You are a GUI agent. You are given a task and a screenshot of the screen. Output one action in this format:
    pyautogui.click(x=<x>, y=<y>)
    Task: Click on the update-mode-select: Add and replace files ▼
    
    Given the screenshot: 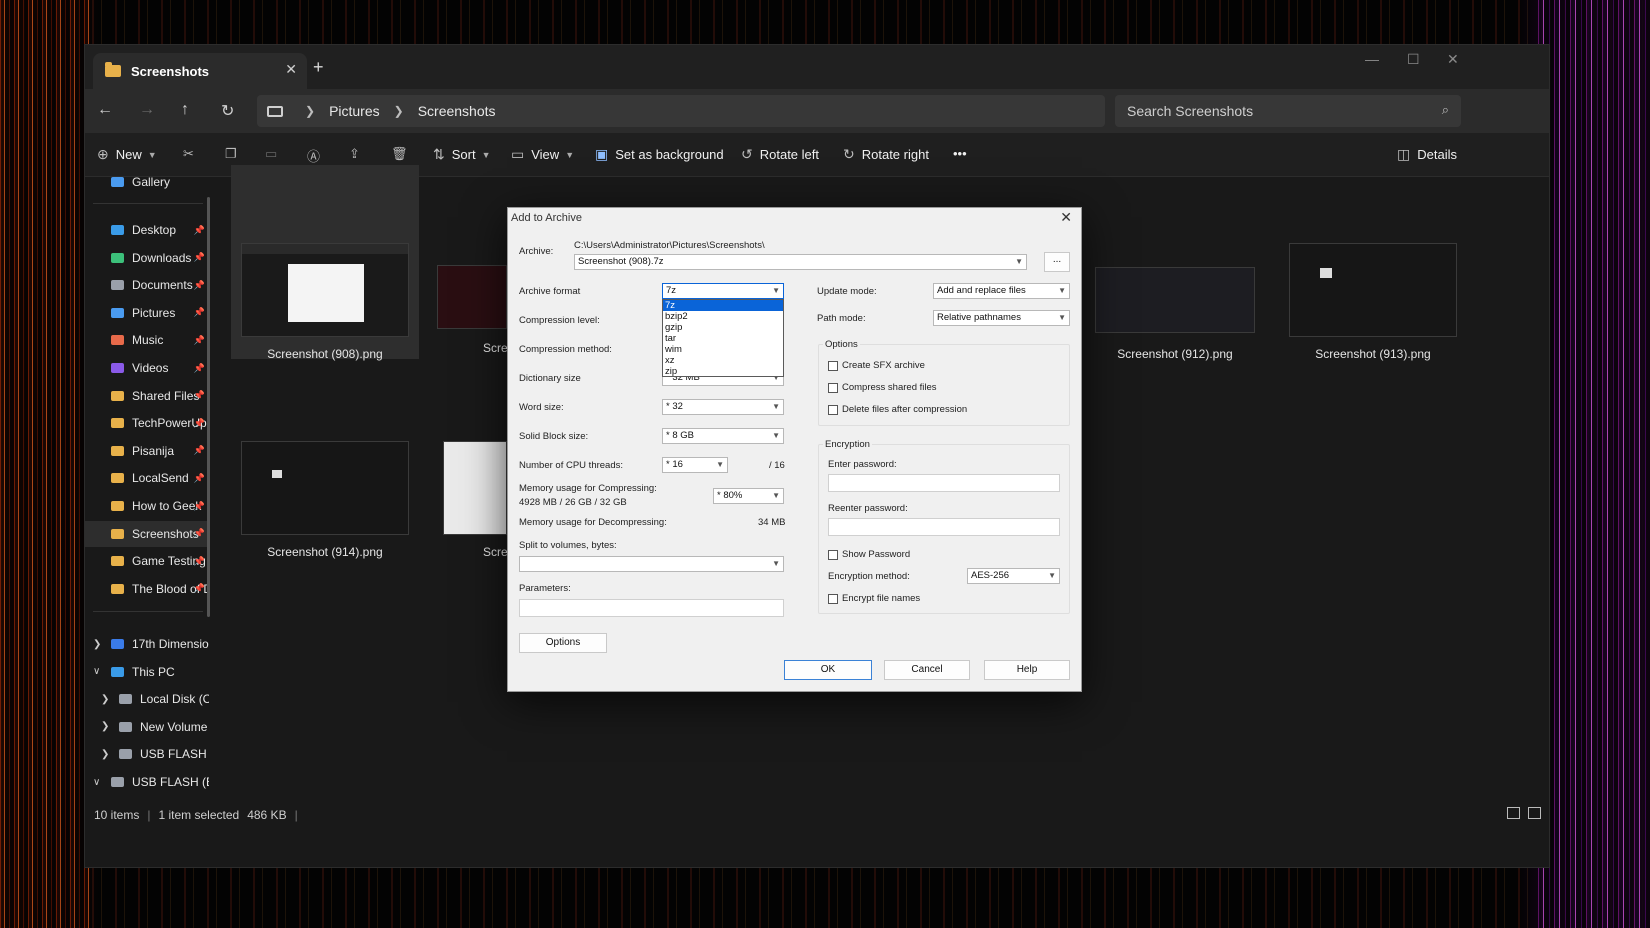 What is the action you would take?
    pyautogui.click(x=1001, y=291)
    